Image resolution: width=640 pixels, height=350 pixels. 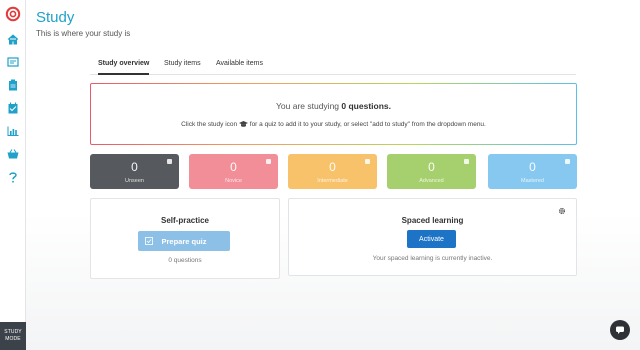 I want to click on card-title: Spaced learning, so click(x=432, y=220).